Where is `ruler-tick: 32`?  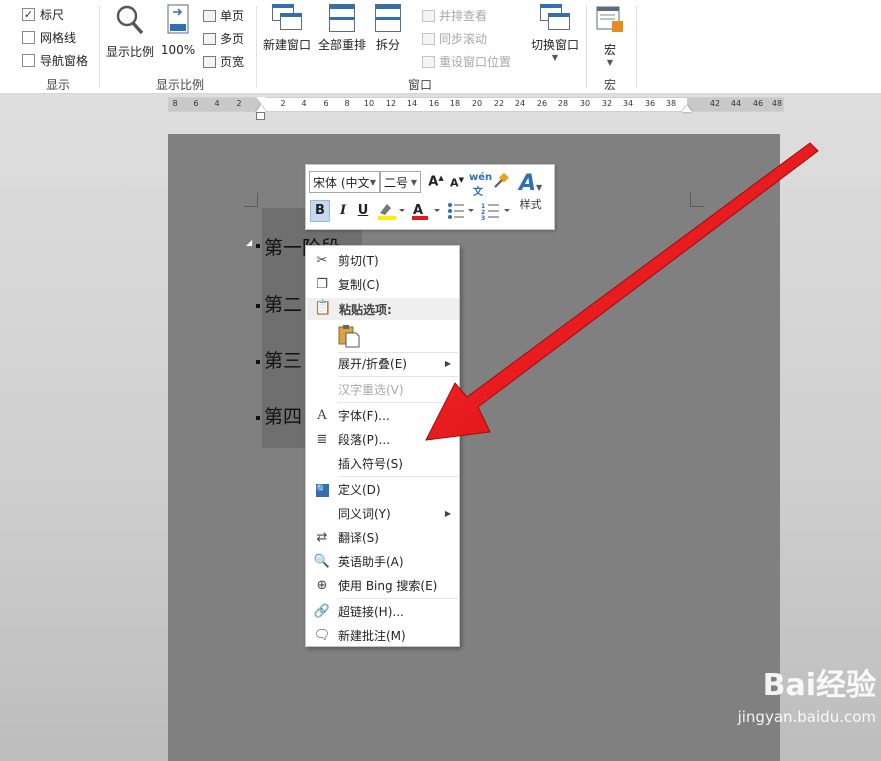 ruler-tick: 32 is located at coordinates (607, 103).